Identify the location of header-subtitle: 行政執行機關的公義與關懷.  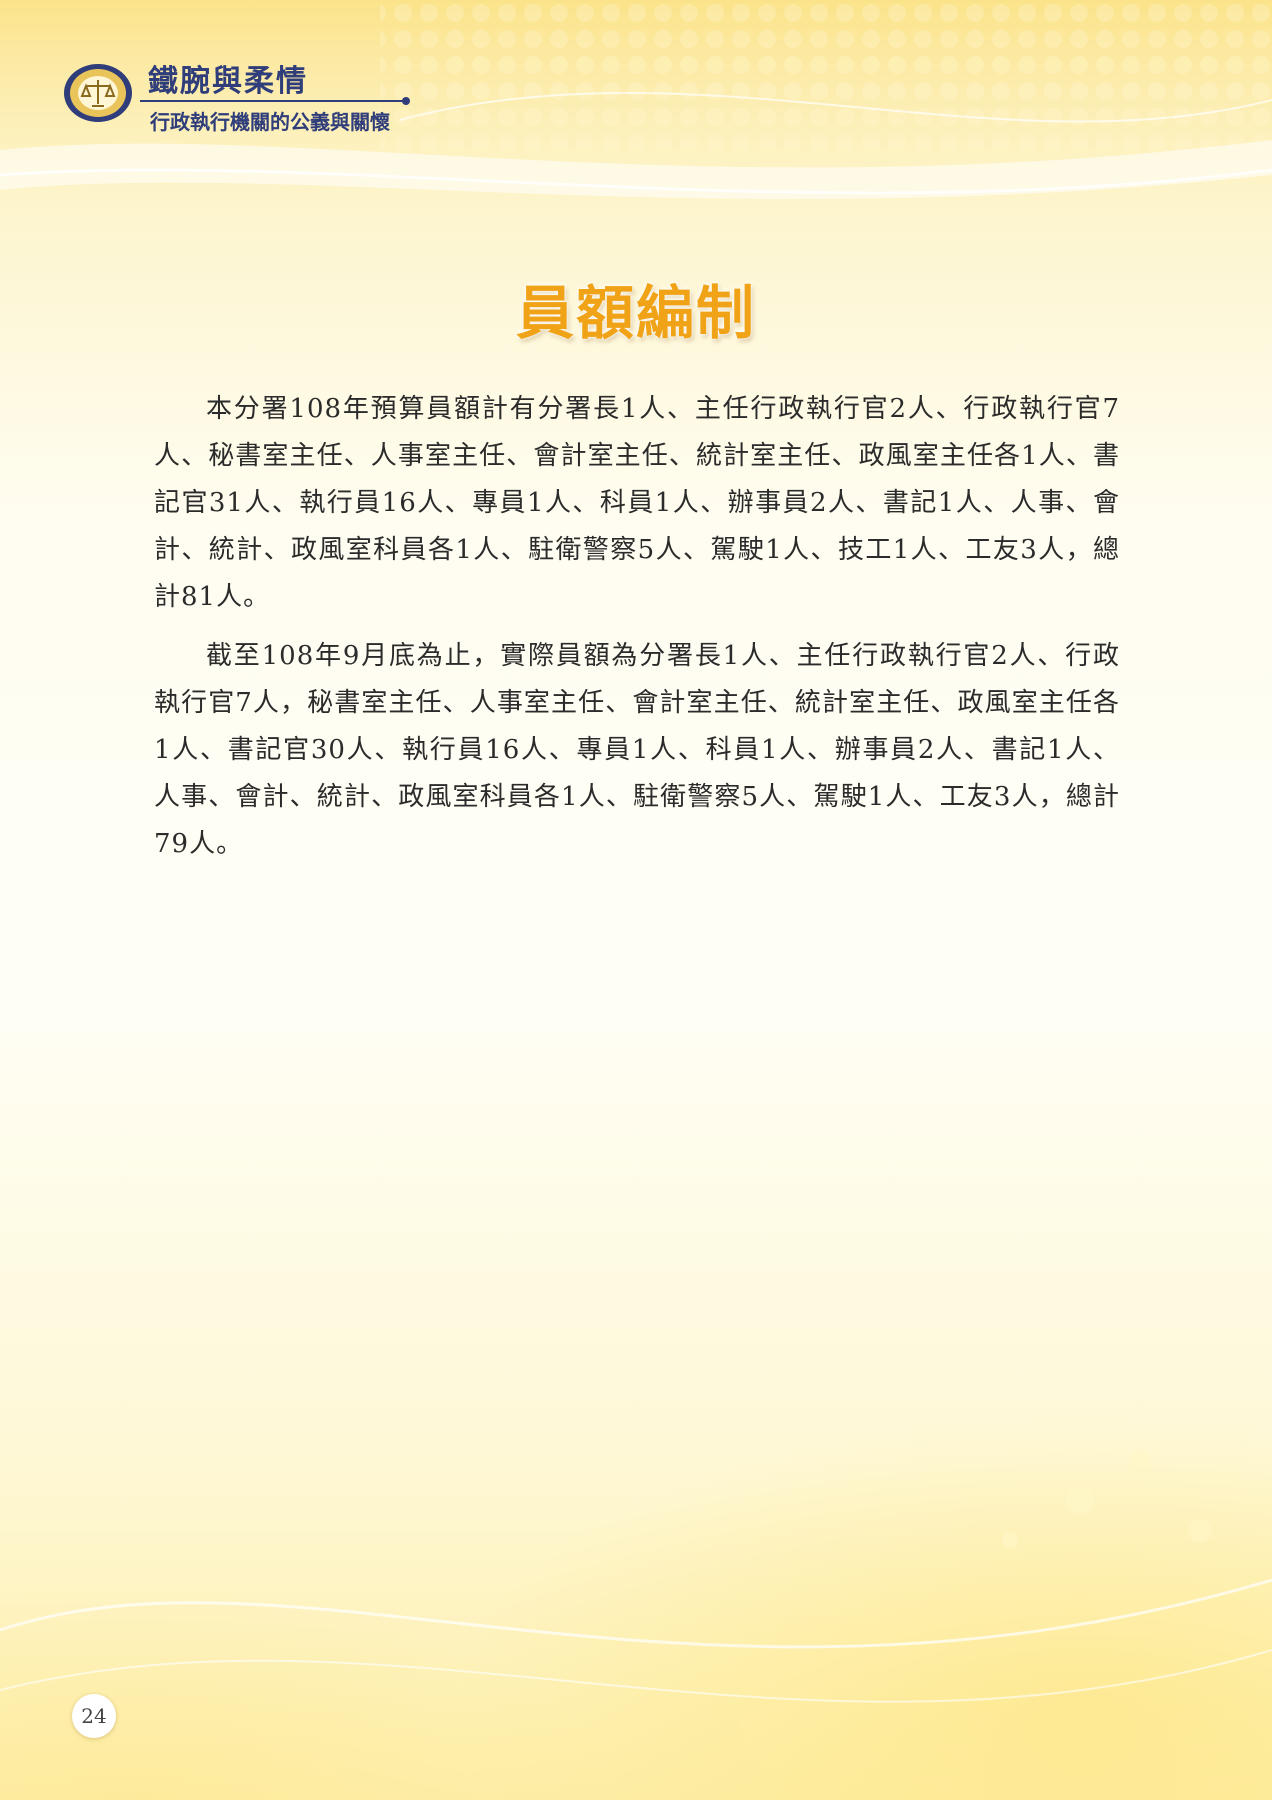
(270, 122).